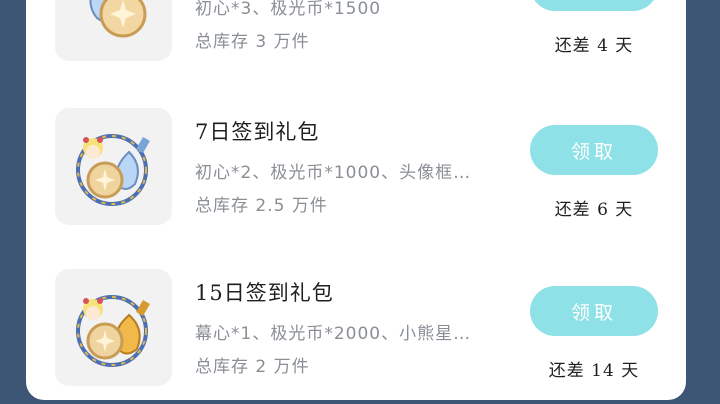 This screenshot has width=720, height=404. What do you see at coordinates (594, 371) in the screenshot?
I see `days-remaining: 还差 14 天` at bounding box center [594, 371].